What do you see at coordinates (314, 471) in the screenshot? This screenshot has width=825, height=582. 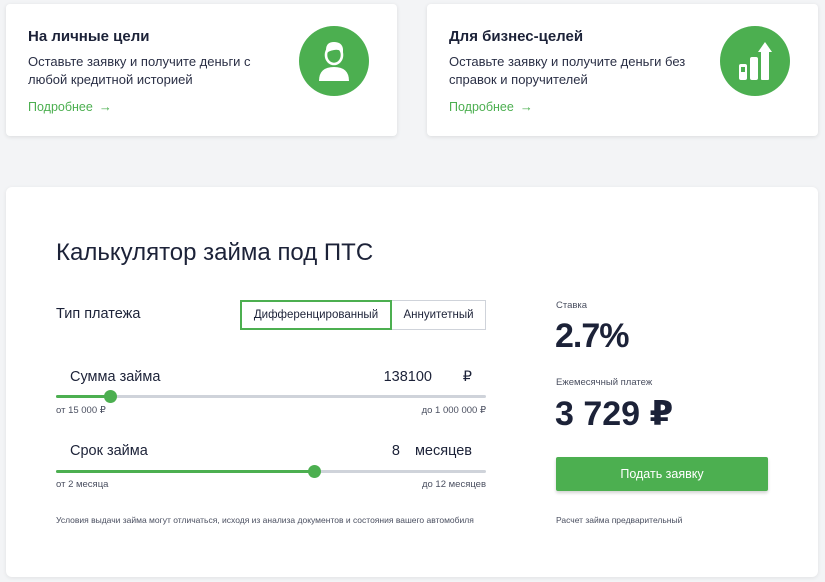 I see `loan-term-slider-thumb` at bounding box center [314, 471].